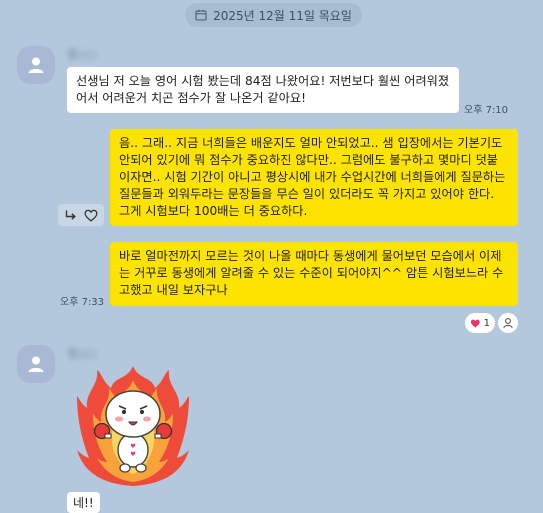  I want to click on message-time: 오후 7:33, so click(82, 302).